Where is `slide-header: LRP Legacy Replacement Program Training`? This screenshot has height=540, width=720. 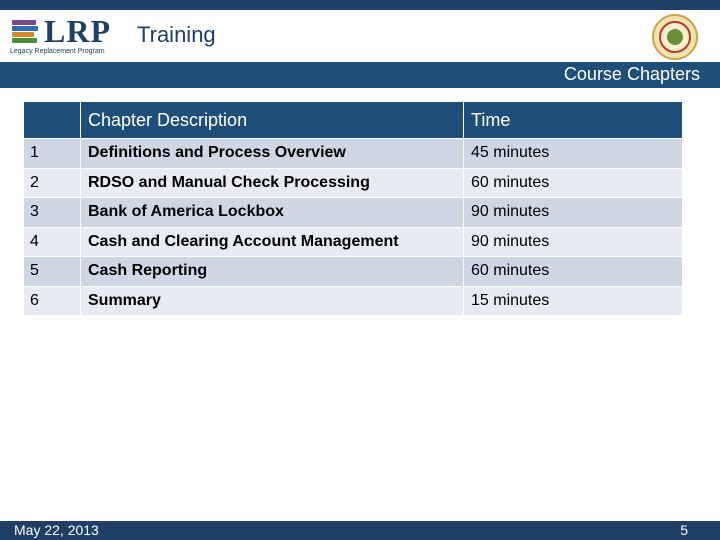
slide-header: LRP Legacy Replacement Program Training is located at coordinates (360, 36).